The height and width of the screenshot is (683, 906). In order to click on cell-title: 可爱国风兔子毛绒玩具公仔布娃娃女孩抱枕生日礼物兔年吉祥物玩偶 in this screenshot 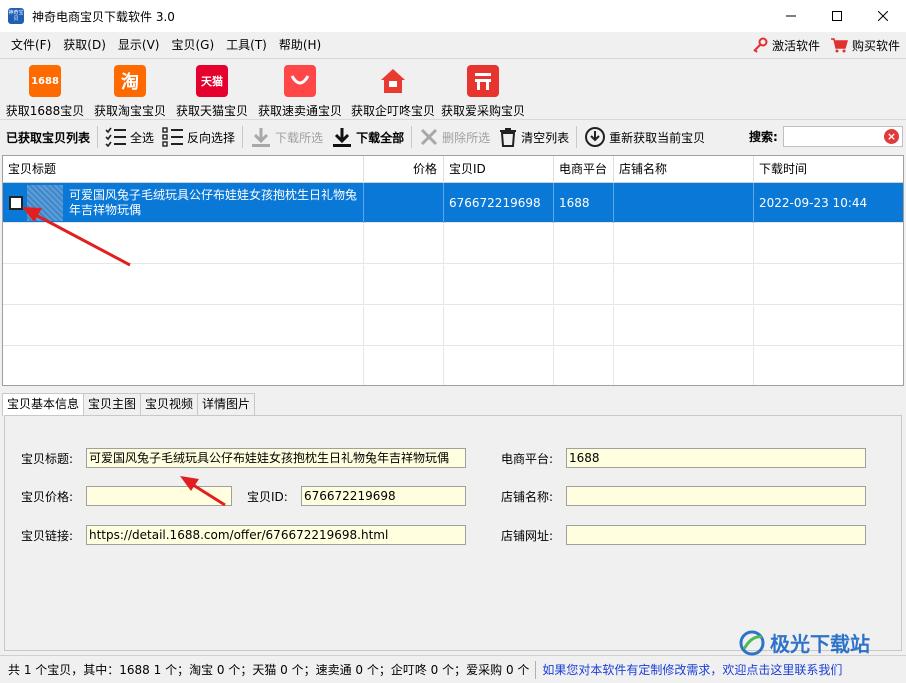, I will do `click(183, 203)`.